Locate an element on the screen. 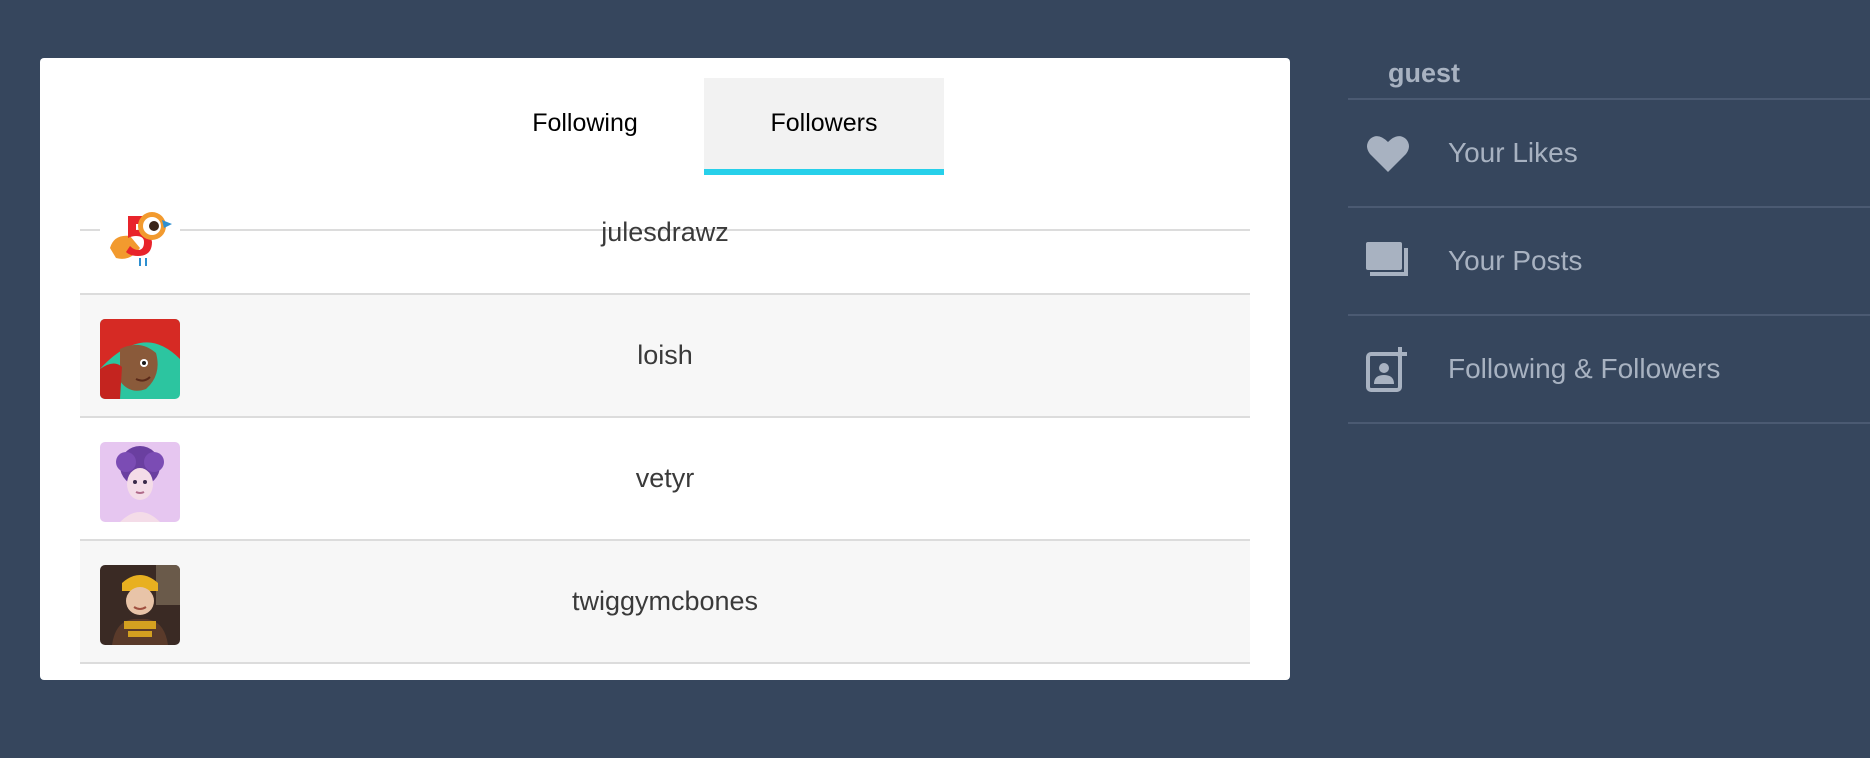 This screenshot has width=1870, height=758. list-item: loish is located at coordinates (665, 356).